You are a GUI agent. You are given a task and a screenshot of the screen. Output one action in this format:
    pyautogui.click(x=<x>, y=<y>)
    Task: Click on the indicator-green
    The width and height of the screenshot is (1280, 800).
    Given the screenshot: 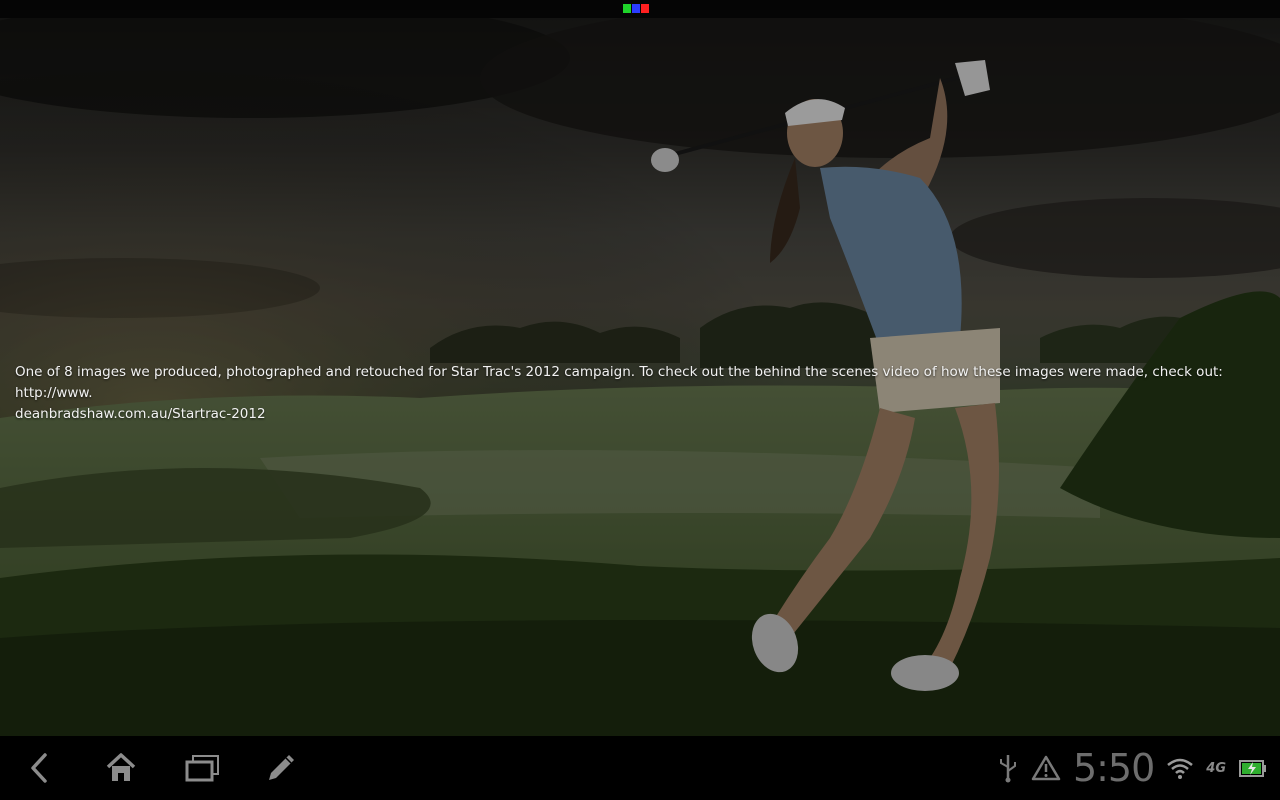 What is the action you would take?
    pyautogui.click(x=627, y=8)
    